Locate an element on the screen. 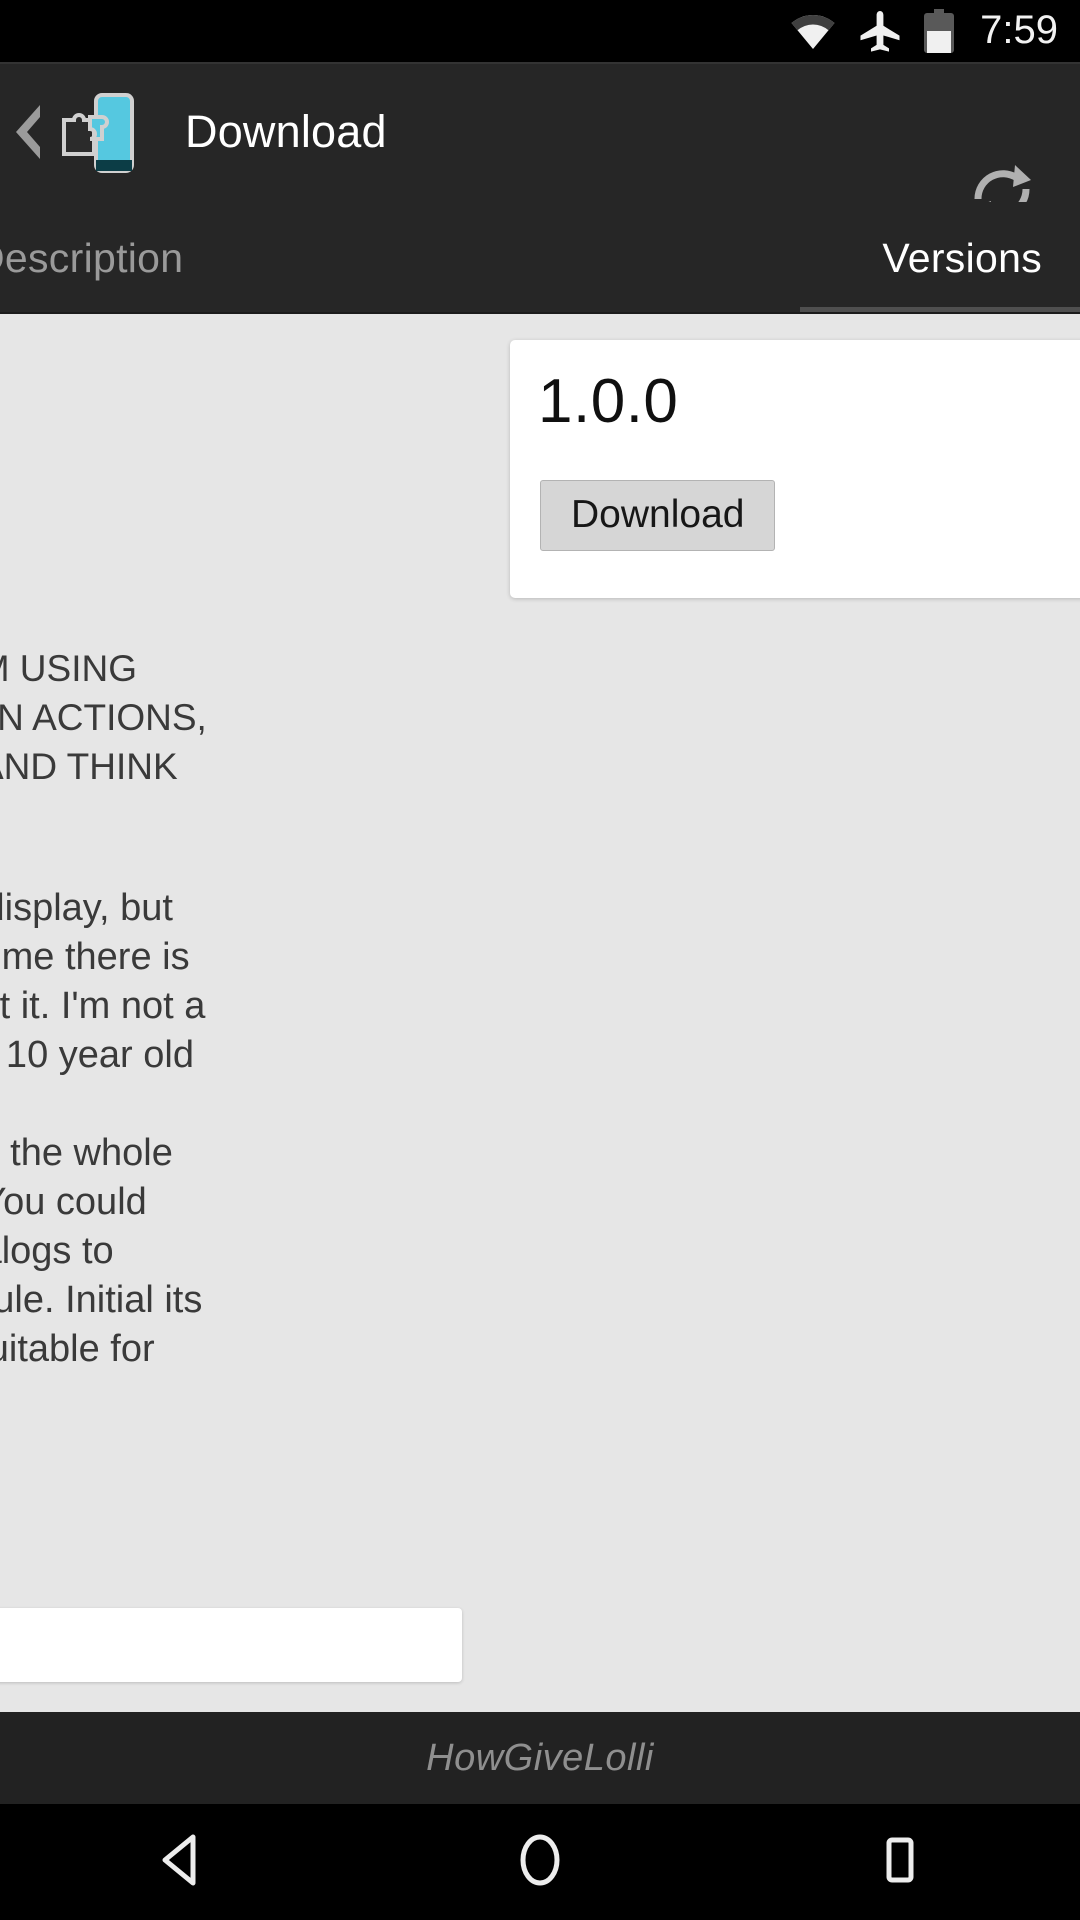 The image size is (1080, 1920). status-bar-clock: 7:59 is located at coordinates (1019, 30).